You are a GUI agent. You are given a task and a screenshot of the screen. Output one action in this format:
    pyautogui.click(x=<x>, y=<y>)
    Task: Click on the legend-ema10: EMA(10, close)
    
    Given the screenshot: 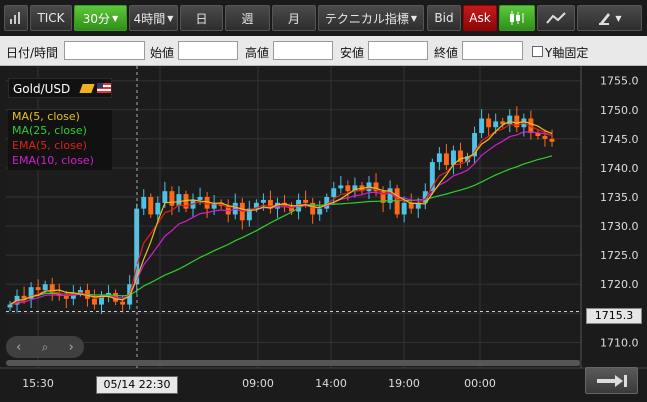 What is the action you would take?
    pyautogui.click(x=53, y=160)
    